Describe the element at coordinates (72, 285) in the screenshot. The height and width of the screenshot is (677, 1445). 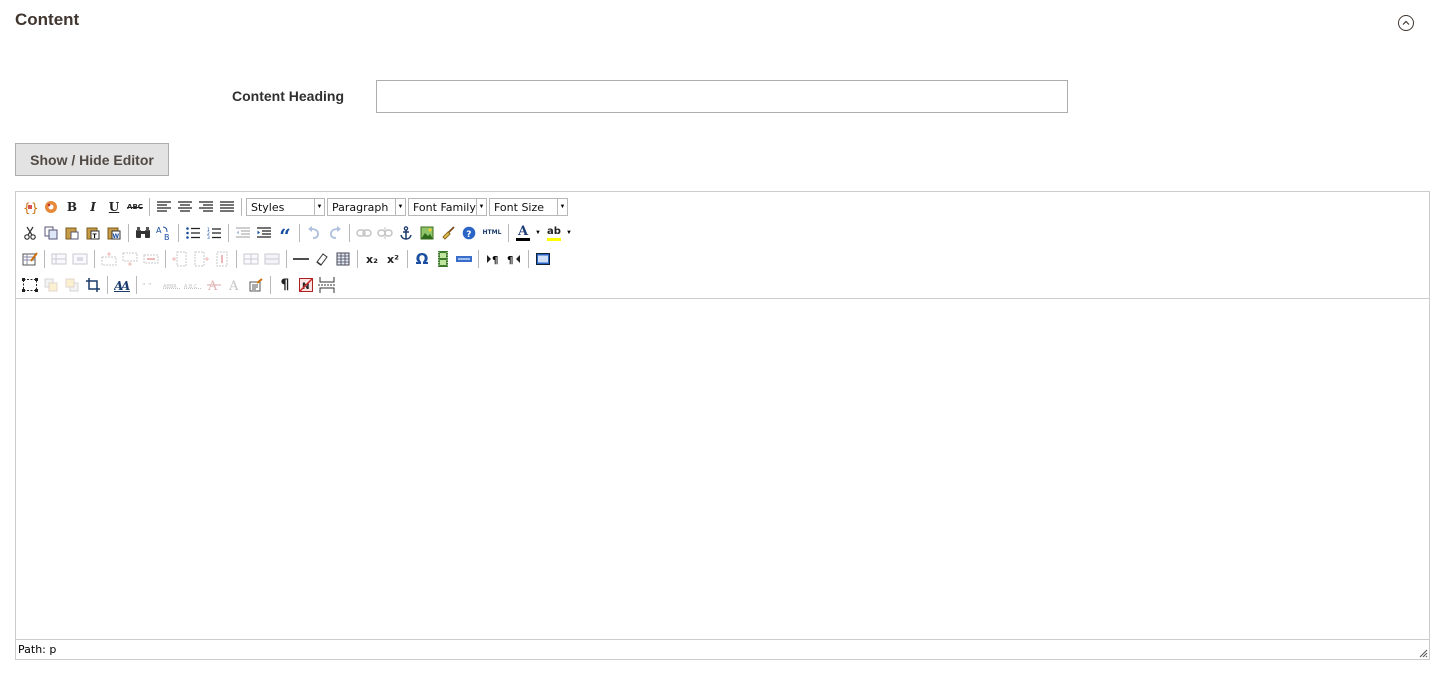
I see `move-backward-button` at that location.